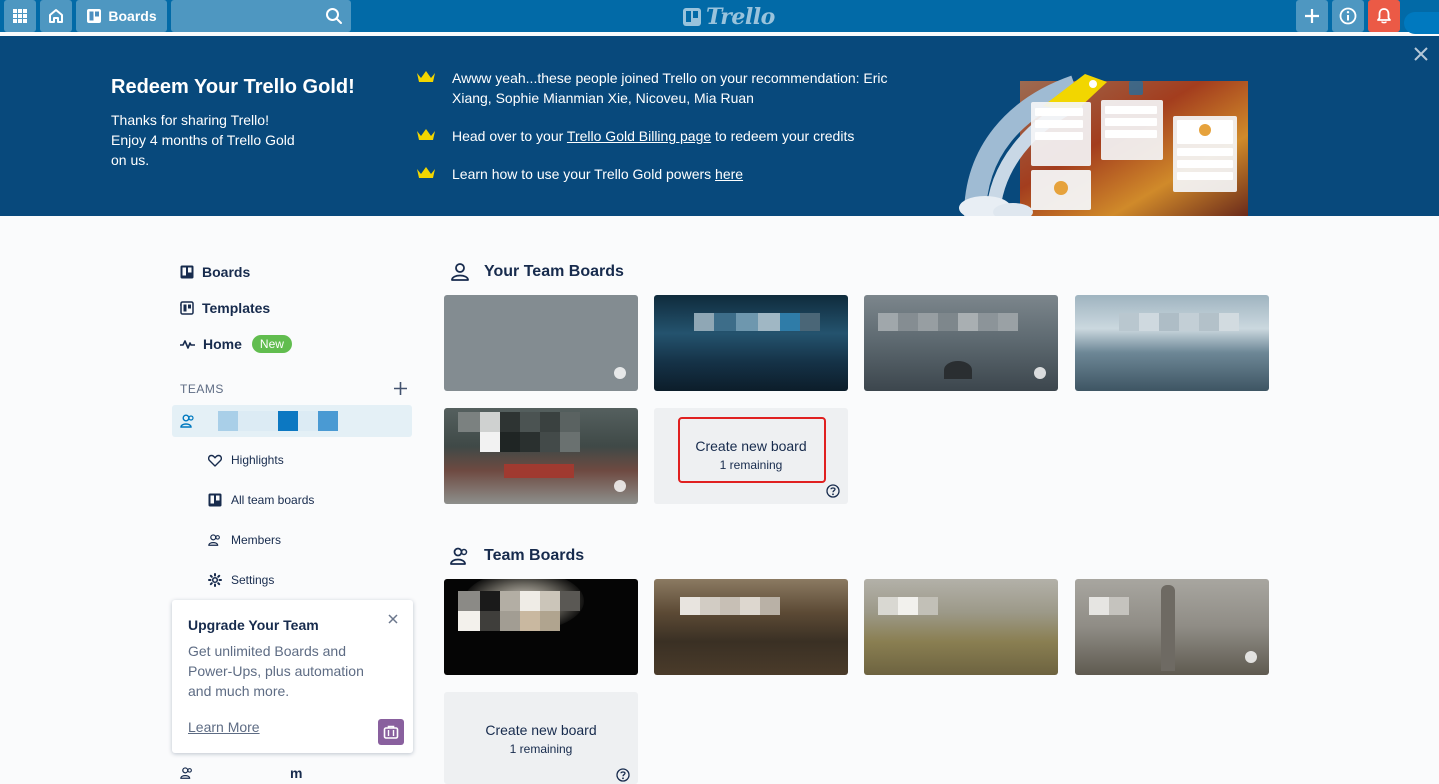  Describe the element at coordinates (225, 308) in the screenshot. I see `sidebar-item-templates: Templates` at that location.